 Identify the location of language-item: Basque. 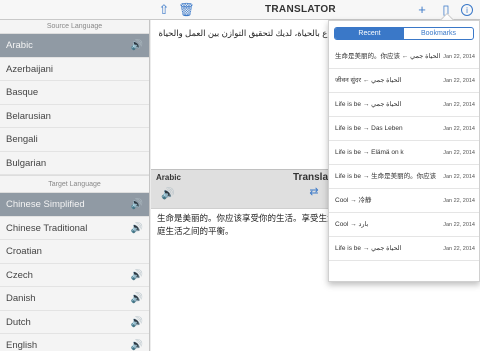
(74, 93).